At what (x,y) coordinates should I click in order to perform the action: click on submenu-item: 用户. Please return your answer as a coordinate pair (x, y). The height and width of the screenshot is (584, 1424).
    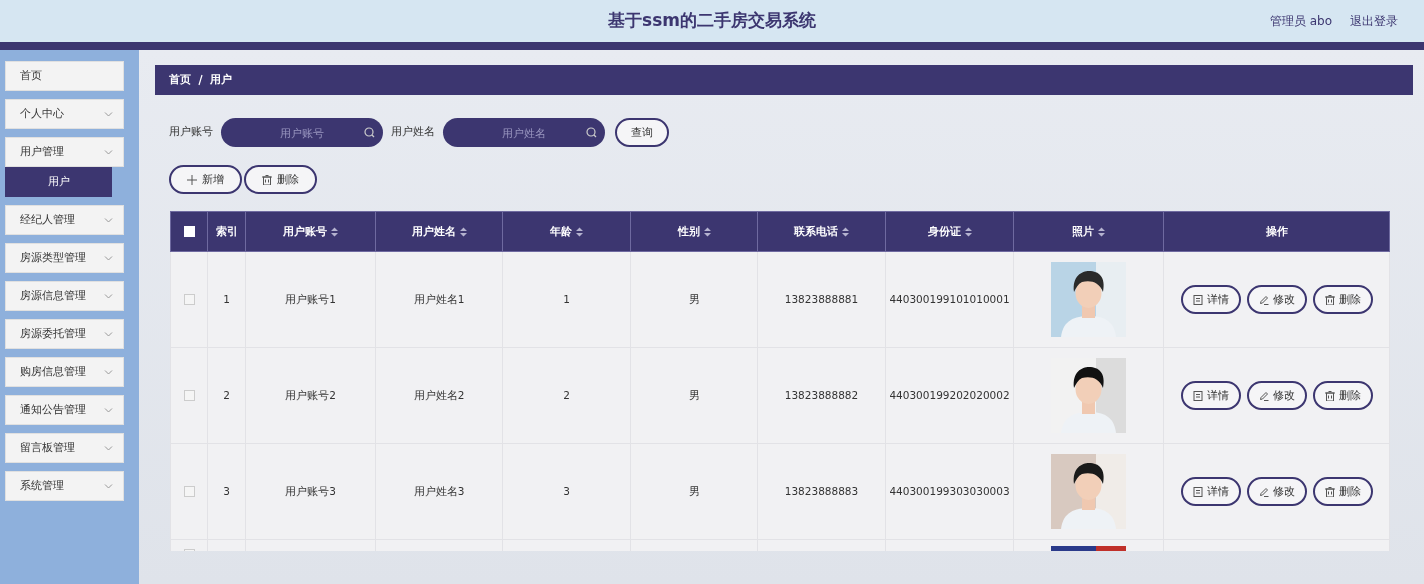
    Looking at the image, I should click on (58, 182).